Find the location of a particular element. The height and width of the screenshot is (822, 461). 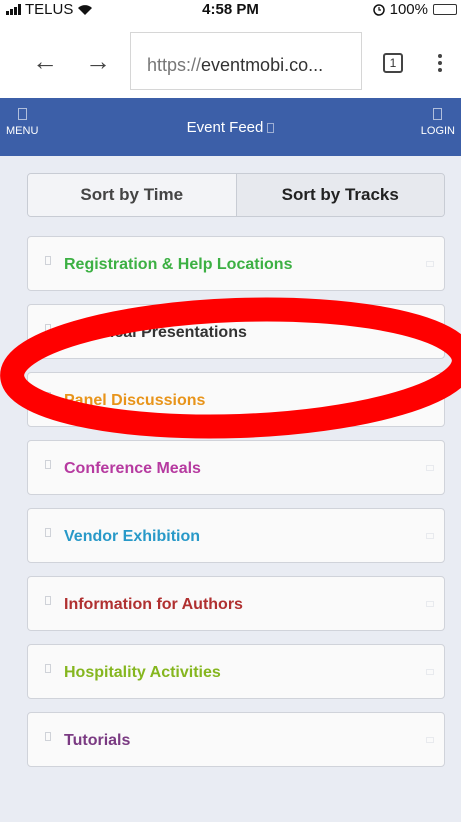

back-arrow-icon: ← is located at coordinates (45, 61).